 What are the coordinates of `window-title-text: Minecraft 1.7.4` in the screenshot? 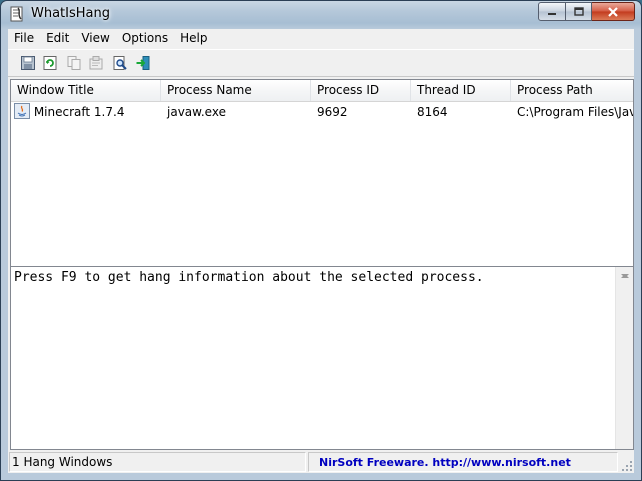 It's located at (79, 112).